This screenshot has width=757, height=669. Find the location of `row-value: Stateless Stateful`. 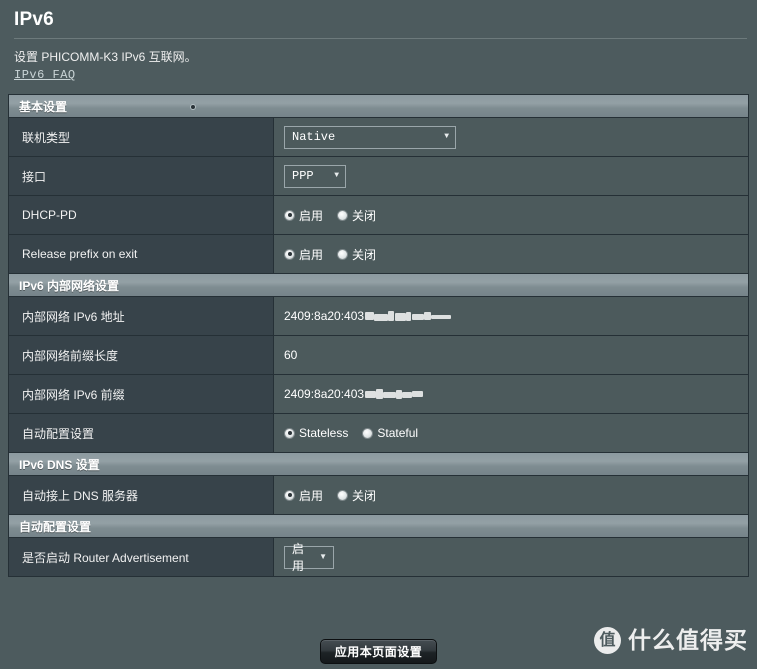

row-value: Stateless Stateful is located at coordinates (511, 433).